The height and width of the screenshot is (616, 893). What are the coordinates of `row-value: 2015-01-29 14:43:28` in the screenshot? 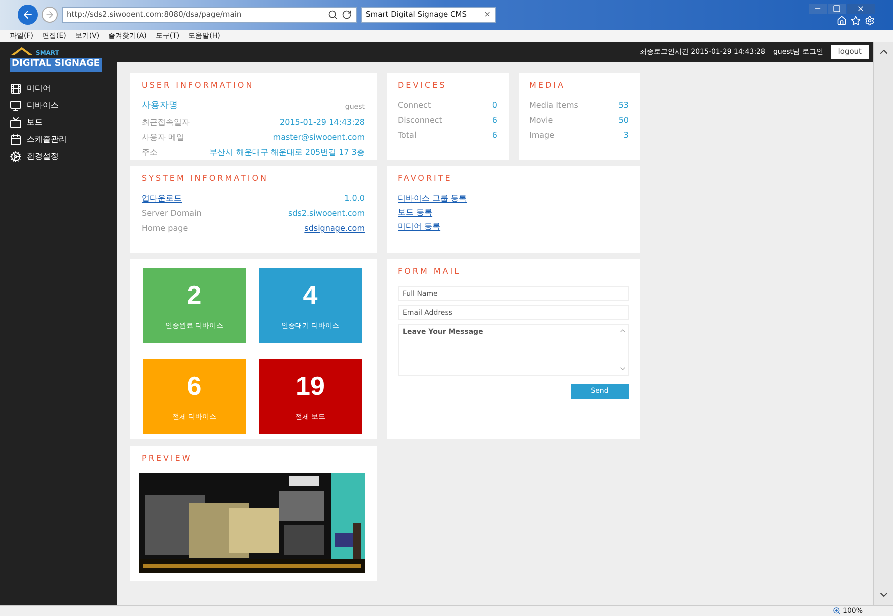 It's located at (322, 122).